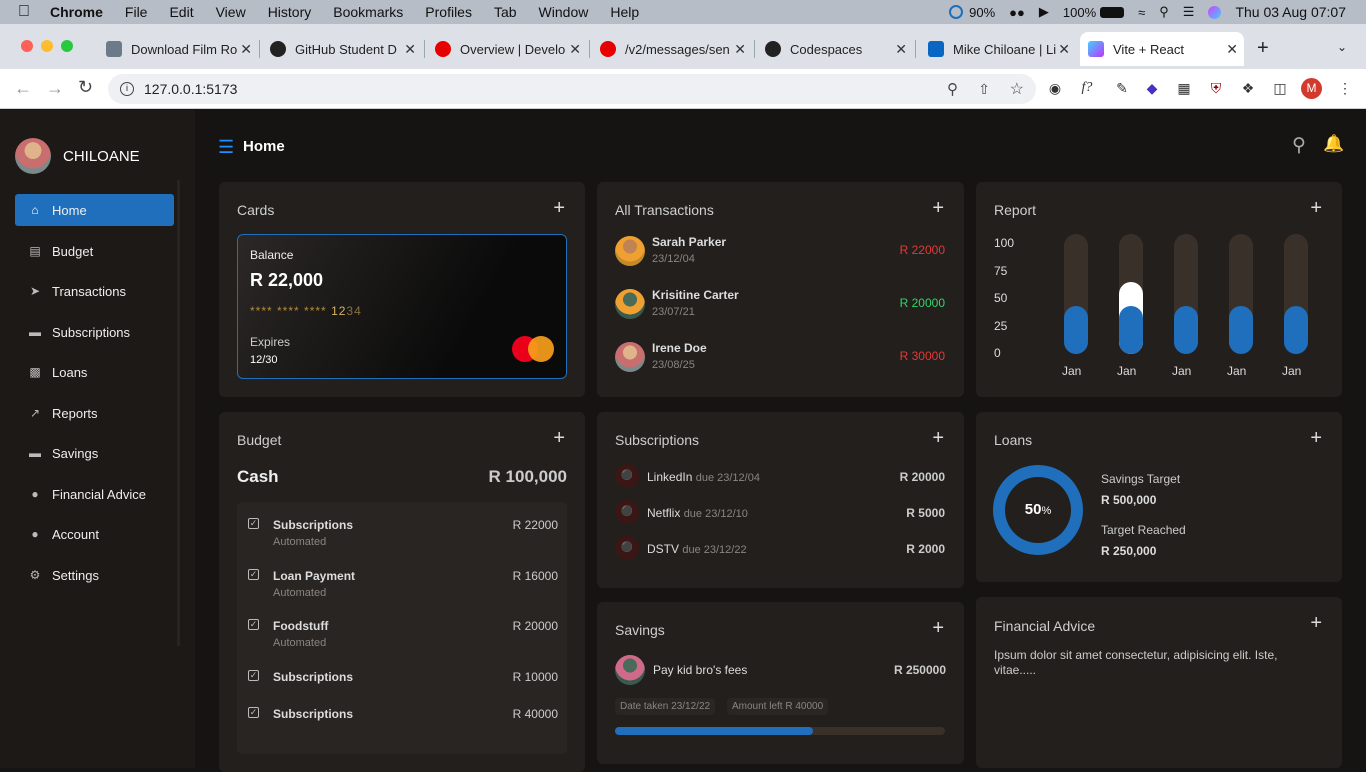  I want to click on add-transaction-icon: +, so click(938, 208).